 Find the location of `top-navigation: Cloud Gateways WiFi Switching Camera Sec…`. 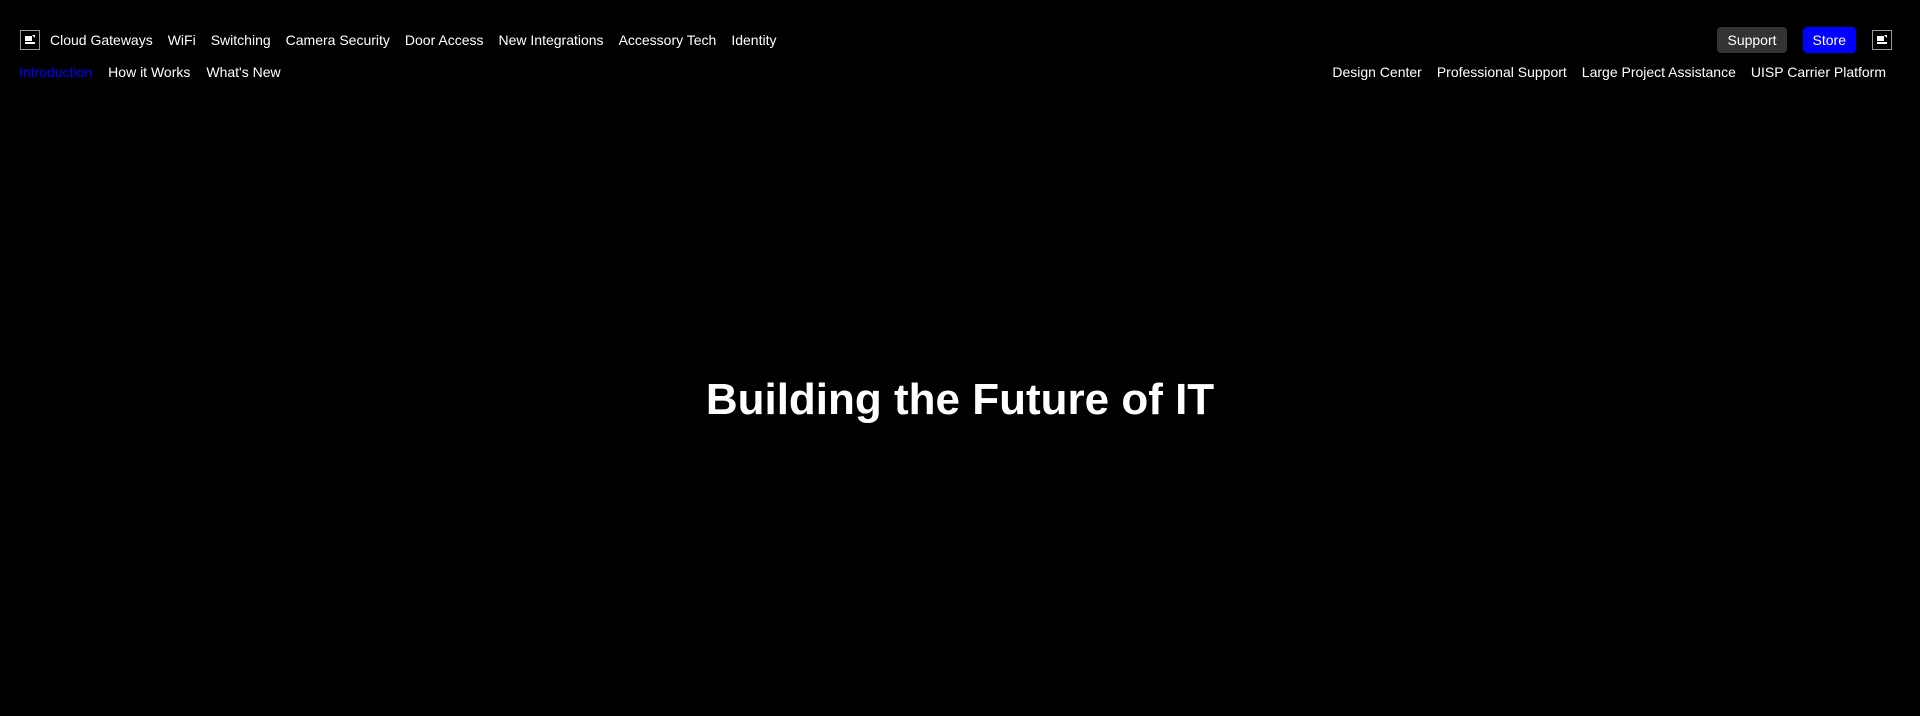

top-navigation: Cloud Gateways WiFi Switching Camera Sec… is located at coordinates (956, 40).